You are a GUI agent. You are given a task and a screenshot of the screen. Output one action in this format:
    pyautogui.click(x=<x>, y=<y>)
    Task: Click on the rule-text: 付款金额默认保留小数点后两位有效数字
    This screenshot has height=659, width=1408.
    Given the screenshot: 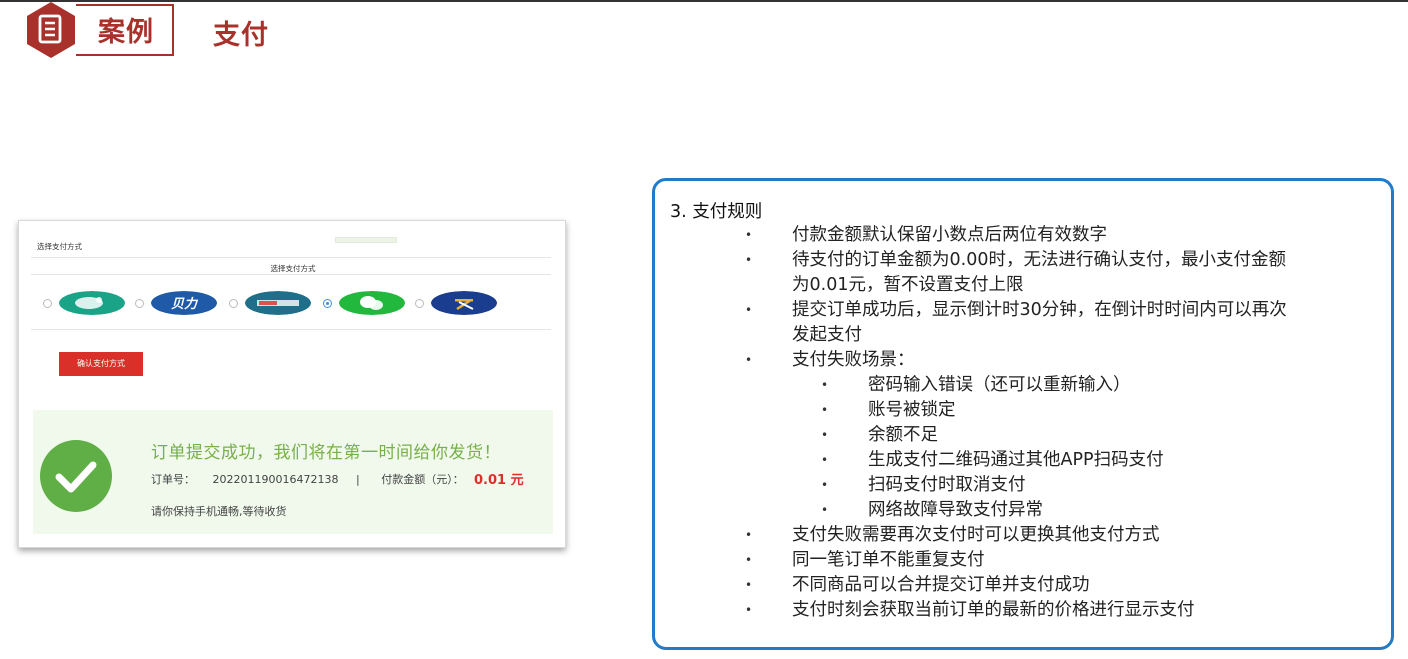 What is the action you would take?
    pyautogui.click(x=949, y=235)
    